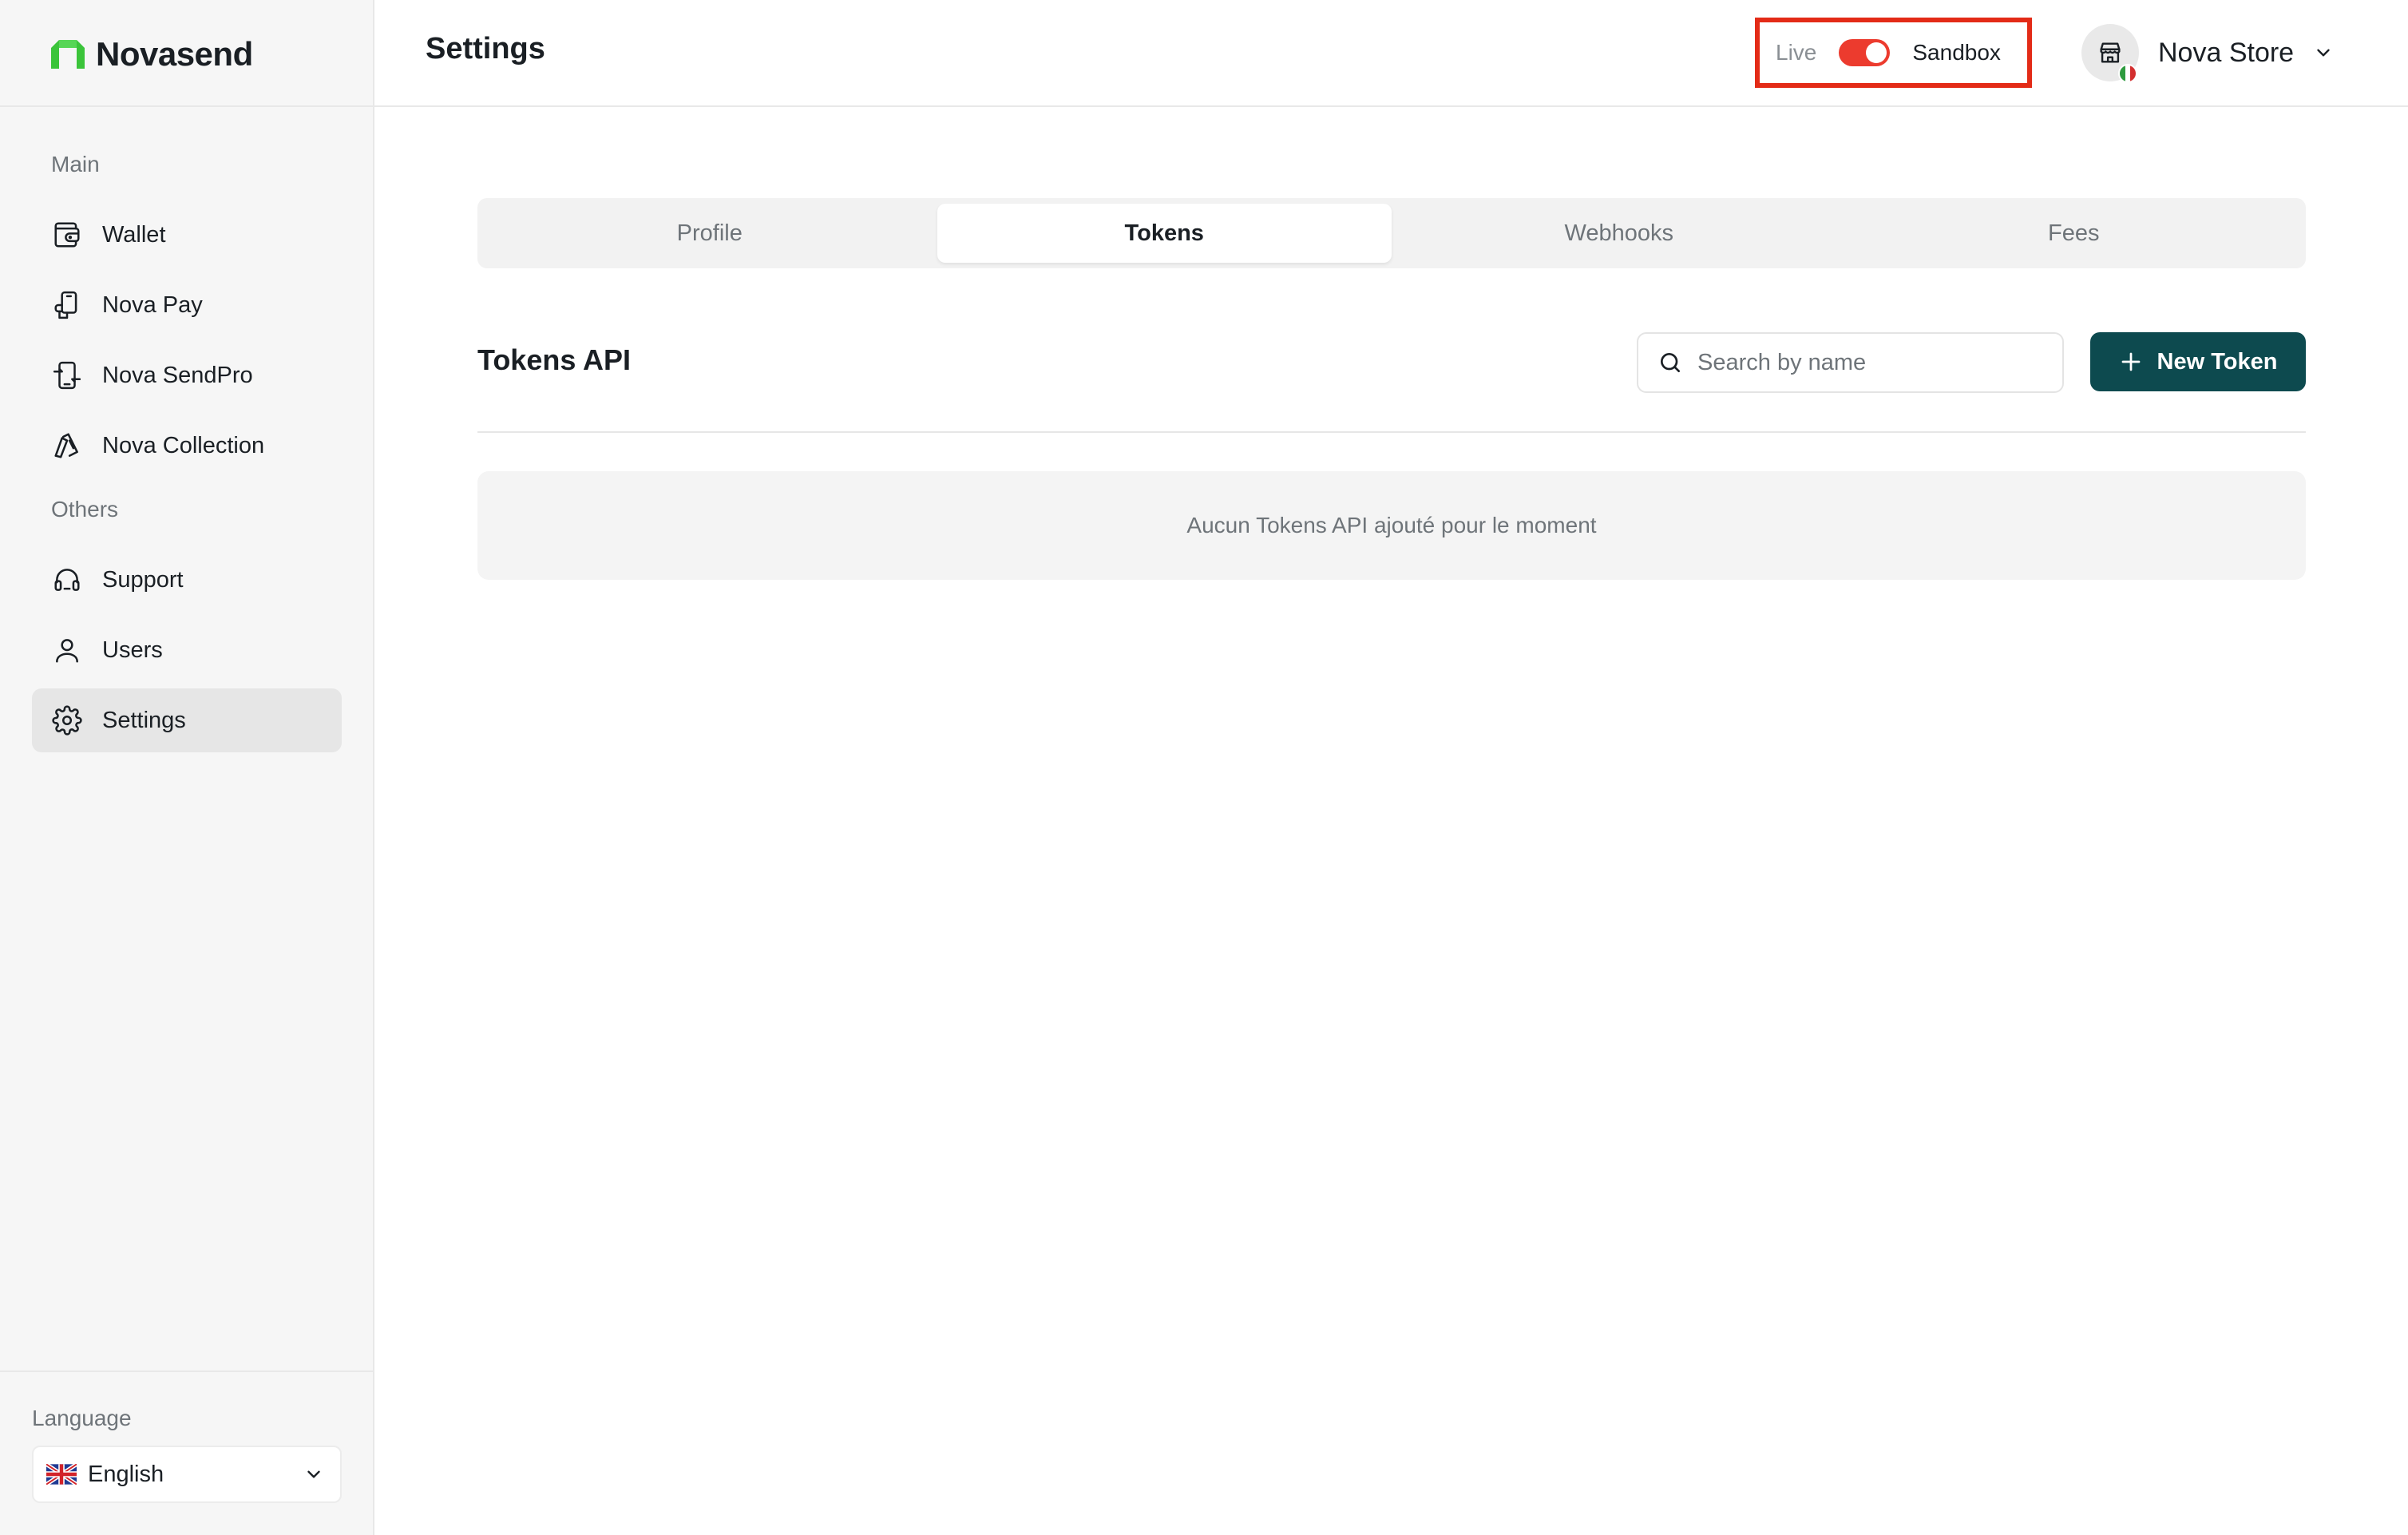 The image size is (2408, 1535). I want to click on sidebar-item-label: Support, so click(143, 579).